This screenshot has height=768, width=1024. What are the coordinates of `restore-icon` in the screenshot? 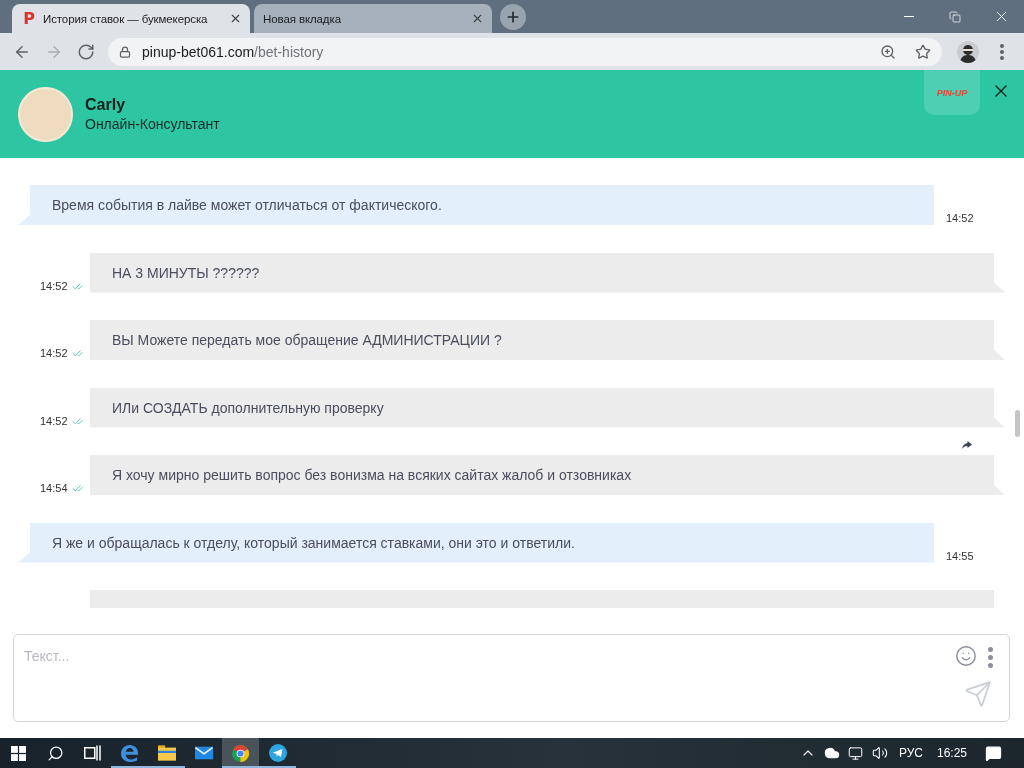 It's located at (955, 16).